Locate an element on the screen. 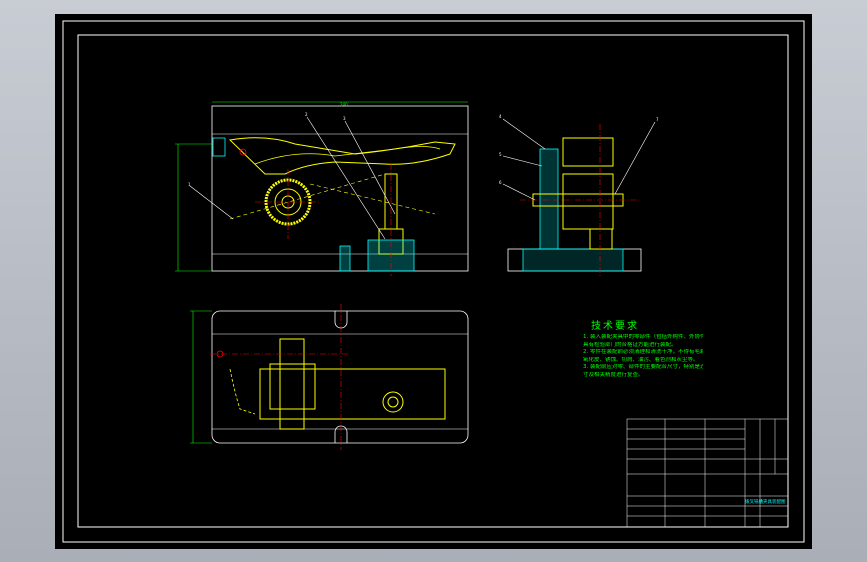  balloon-side-4: 4 is located at coordinates (500, 116).